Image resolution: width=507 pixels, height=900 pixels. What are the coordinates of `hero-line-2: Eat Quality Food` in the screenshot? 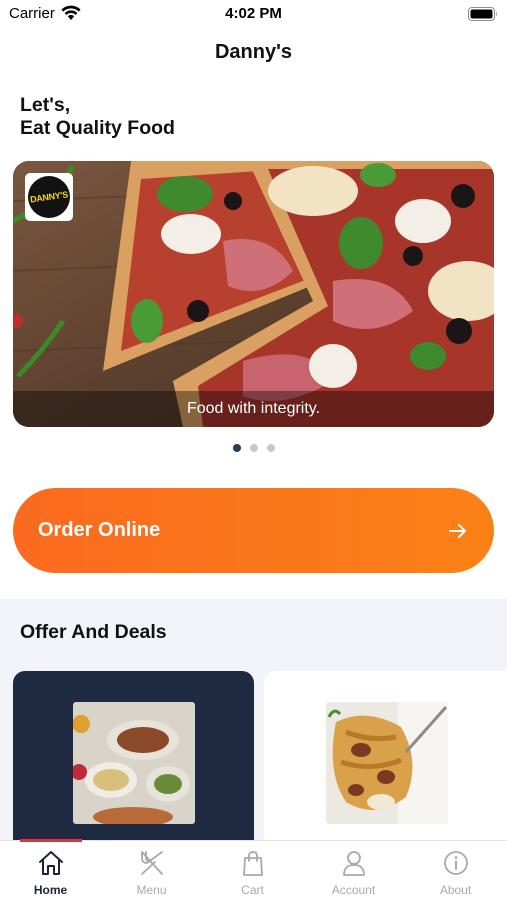 It's located at (97, 128).